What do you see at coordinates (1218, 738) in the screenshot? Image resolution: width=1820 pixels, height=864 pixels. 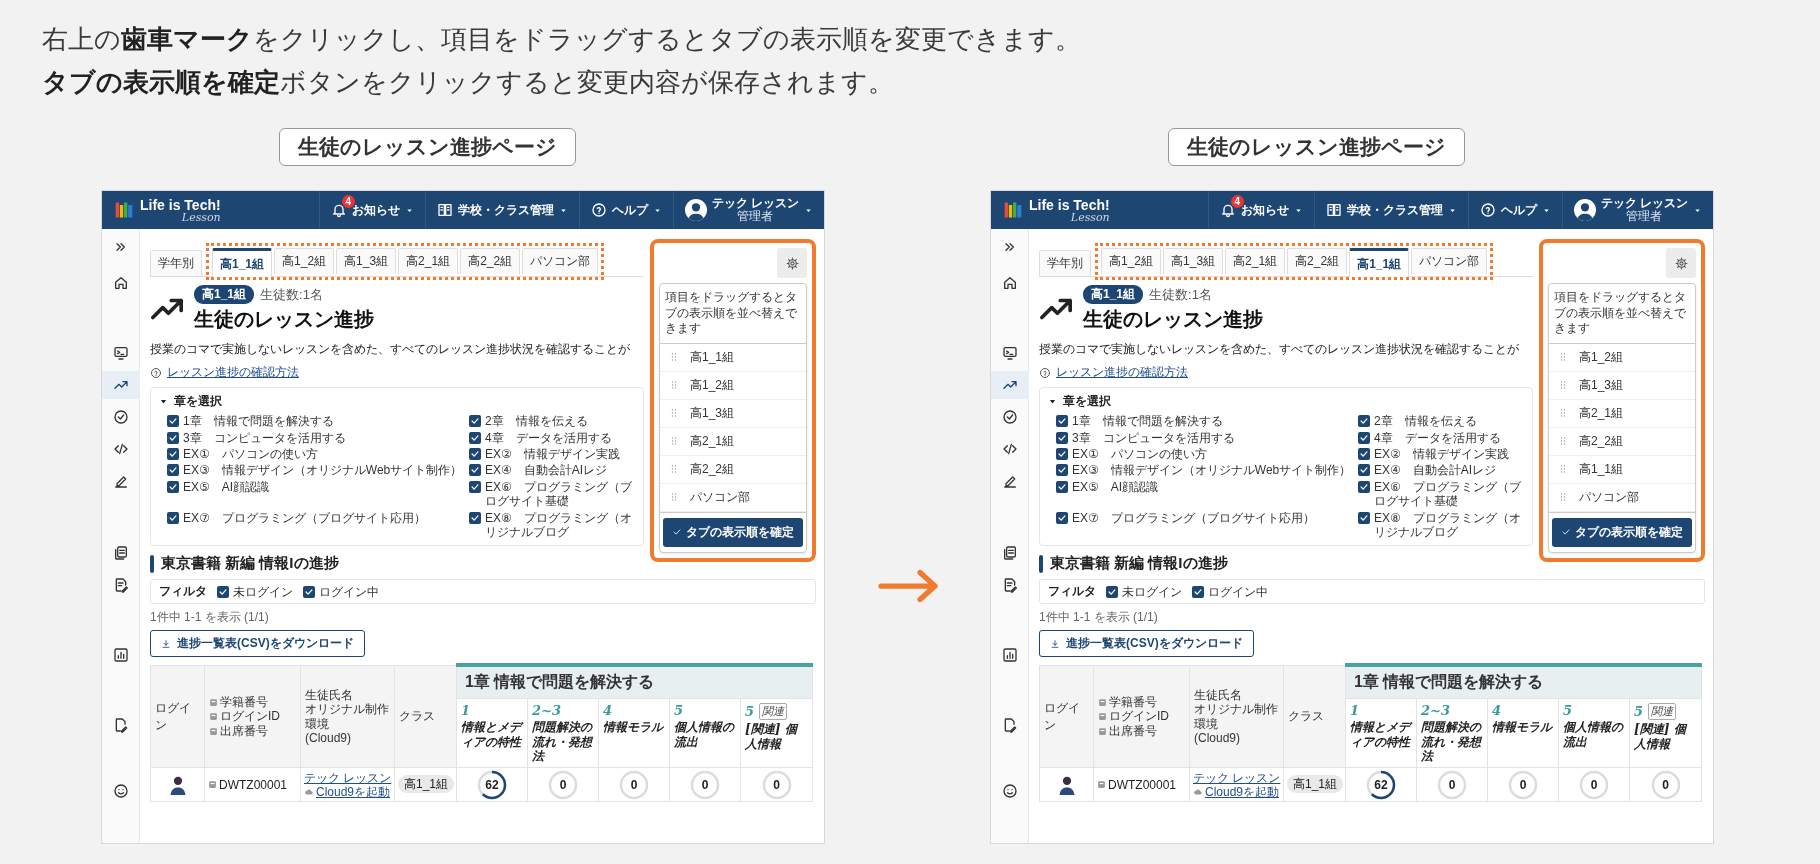 I see `header-label: (Cloud9)` at bounding box center [1218, 738].